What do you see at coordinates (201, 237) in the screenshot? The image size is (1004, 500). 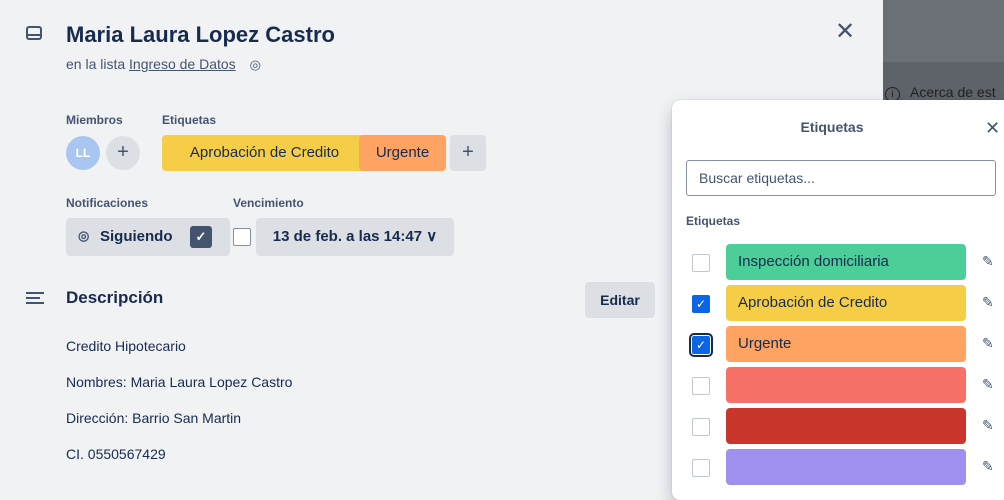 I see `check-icon: ✓` at bounding box center [201, 237].